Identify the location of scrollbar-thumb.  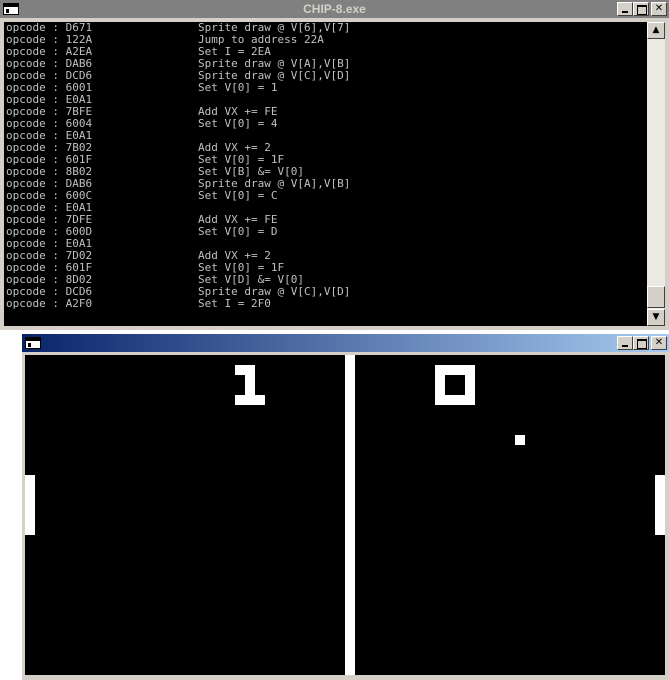
(656, 297).